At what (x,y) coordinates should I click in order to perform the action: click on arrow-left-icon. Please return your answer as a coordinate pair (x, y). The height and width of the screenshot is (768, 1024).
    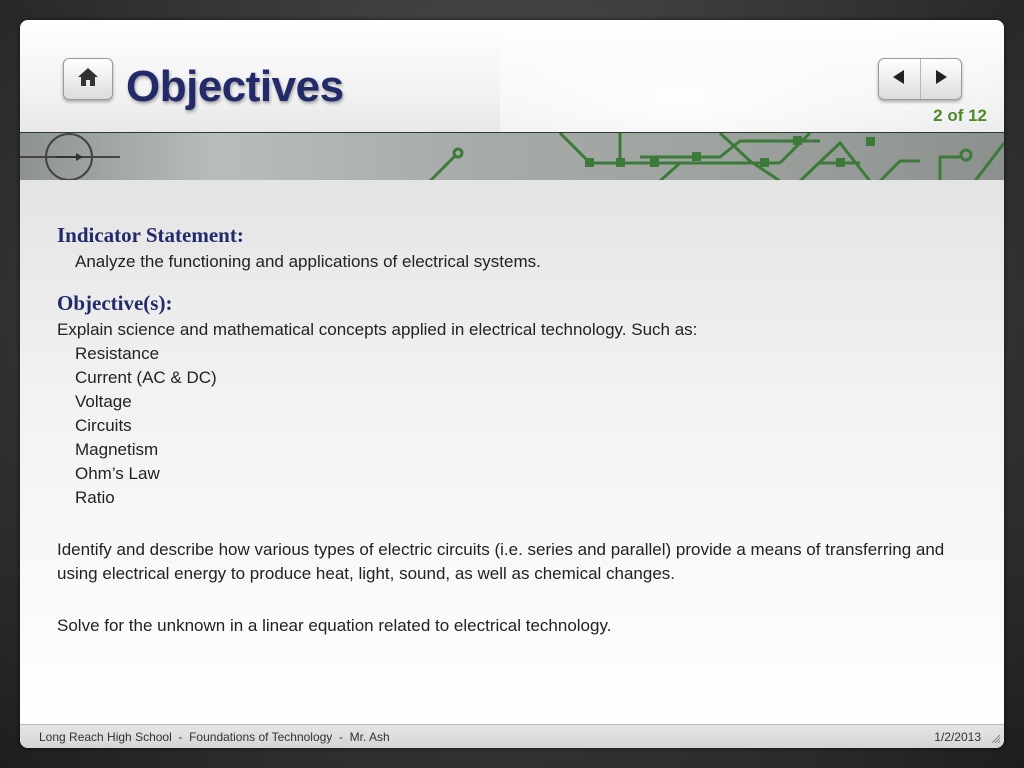
    Looking at the image, I should click on (899, 79).